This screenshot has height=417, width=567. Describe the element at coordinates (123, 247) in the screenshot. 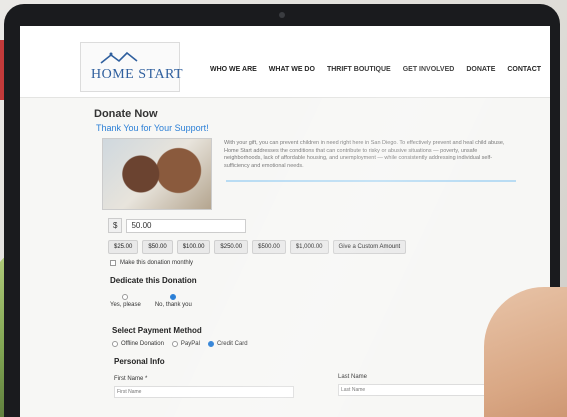

I see `preset-25-button: $25.00` at that location.